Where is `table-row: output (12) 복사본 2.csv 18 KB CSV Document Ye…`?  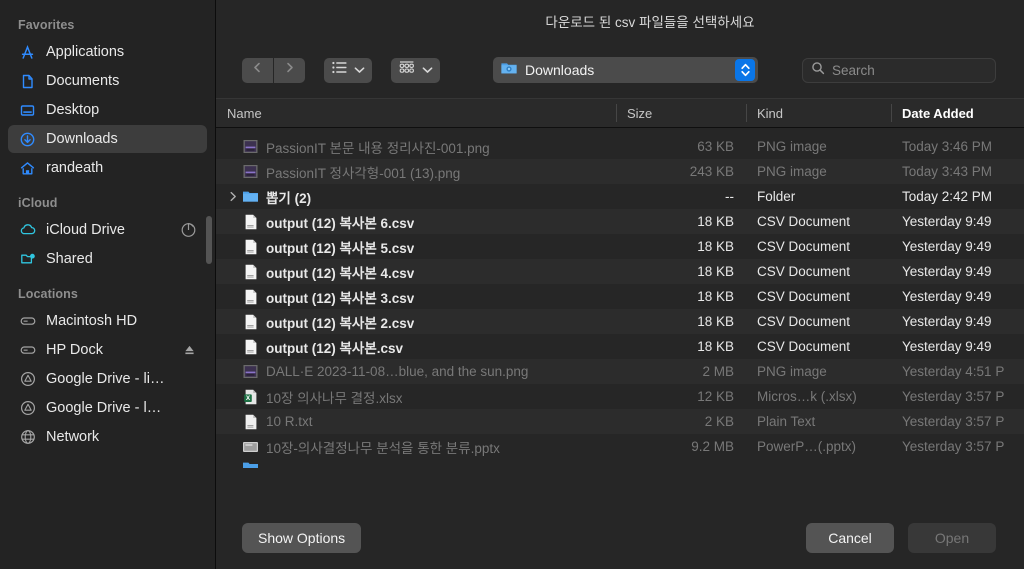
table-row: output (12) 복사본 2.csv 18 KB CSV Document Ye… is located at coordinates (620, 321).